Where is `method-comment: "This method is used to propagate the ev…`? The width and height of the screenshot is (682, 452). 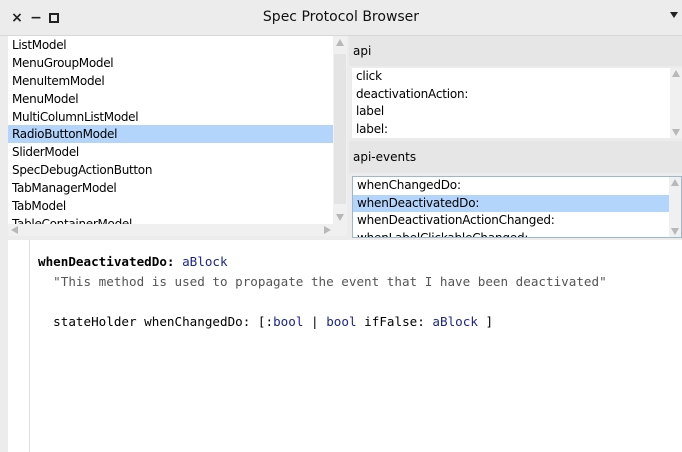 method-comment: "This method is used to propagate the ev… is located at coordinates (330, 281).